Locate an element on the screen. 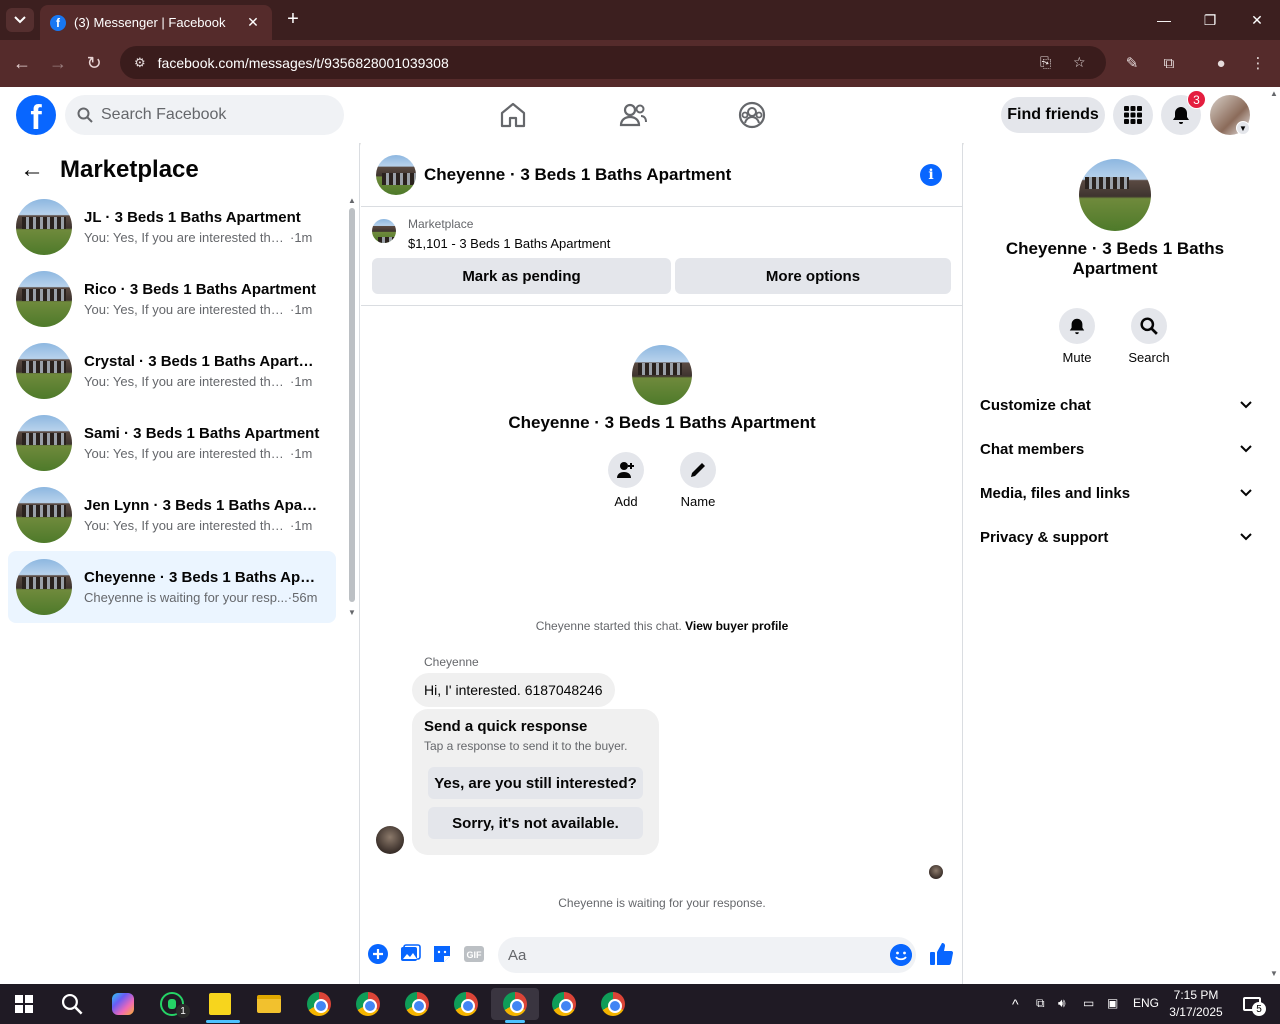 This screenshot has height=1024, width=1280. meet-icon: ⧉ is located at coordinates (1040, 1003).